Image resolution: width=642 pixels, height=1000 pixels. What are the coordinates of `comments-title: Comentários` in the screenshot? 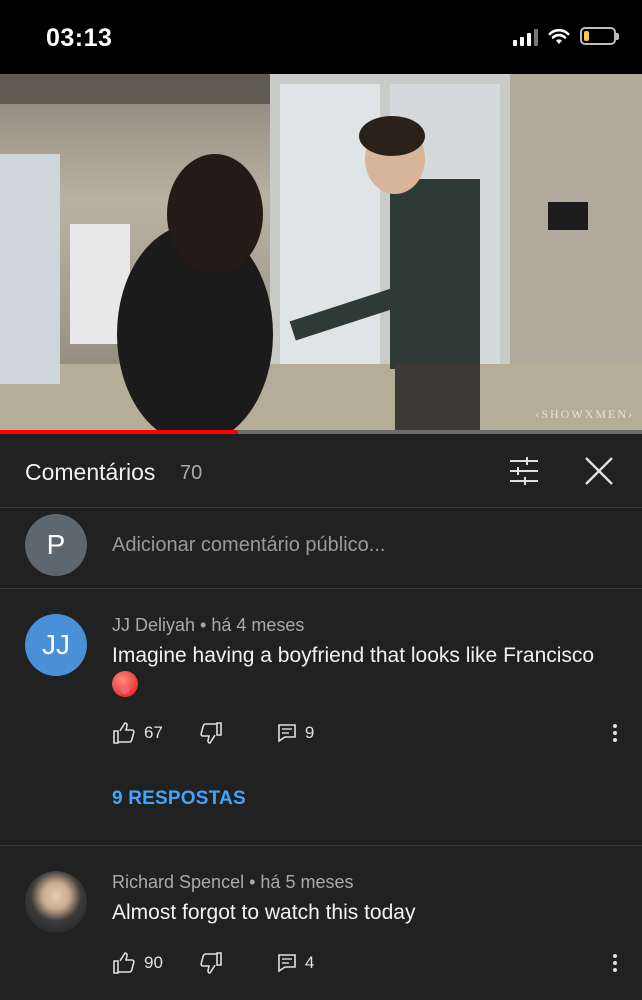 It's located at (90, 472).